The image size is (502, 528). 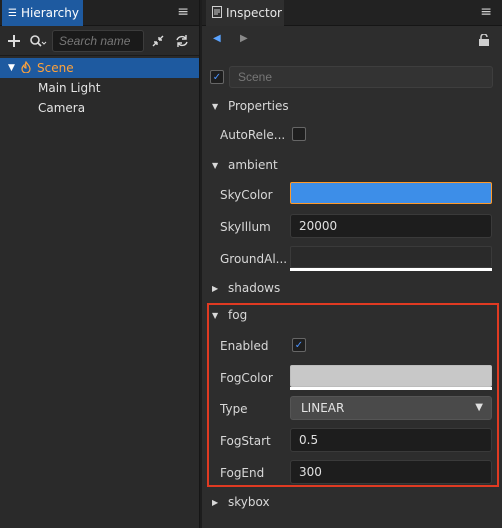 I want to click on tab-inspector: Inspector, so click(x=245, y=13).